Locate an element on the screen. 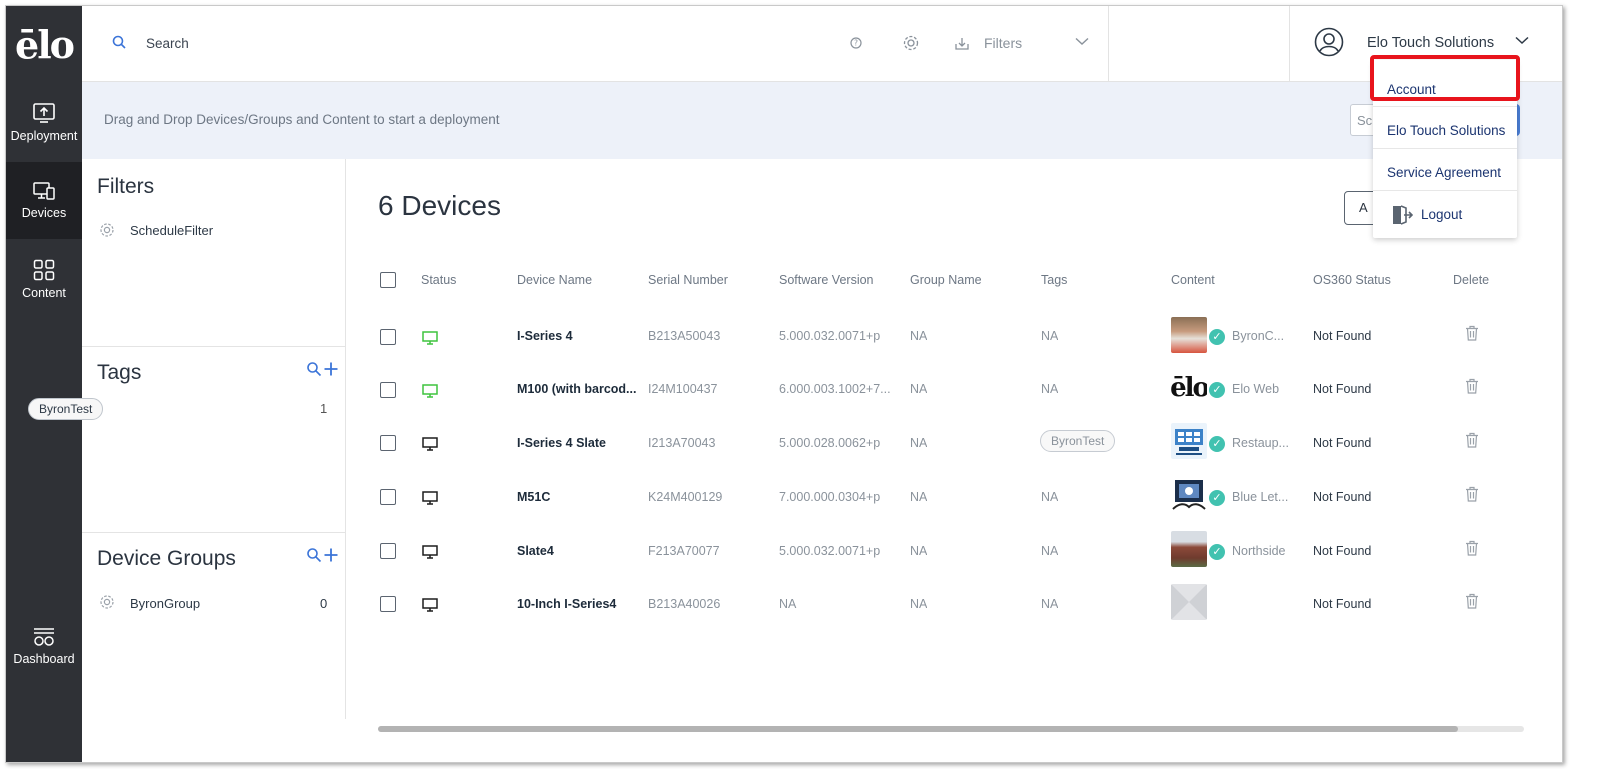 This screenshot has width=1599, height=769. device-name: Slate4 is located at coordinates (577, 551).